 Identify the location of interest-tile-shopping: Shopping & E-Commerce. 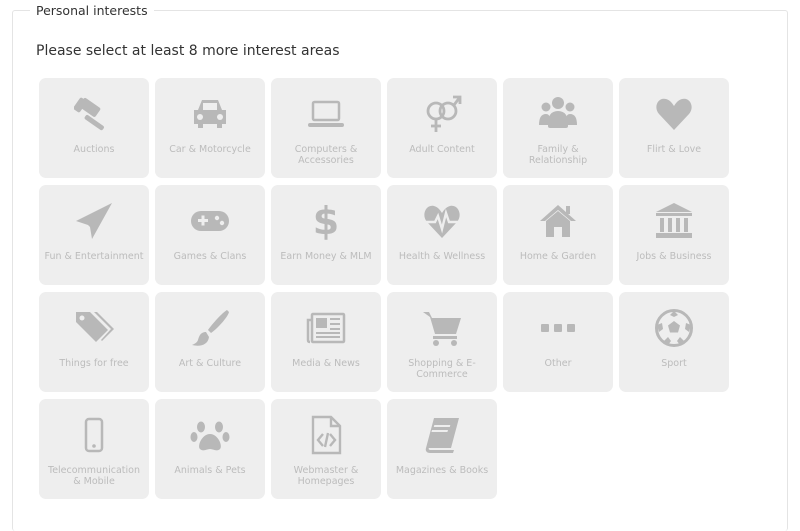
(442, 342).